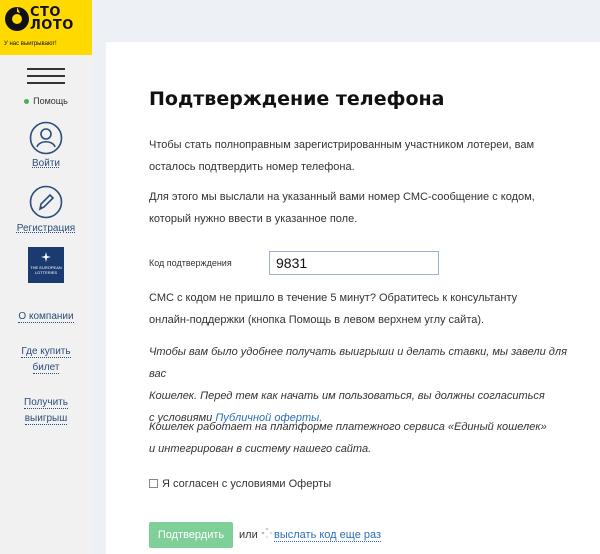 The height and width of the screenshot is (554, 600). Describe the element at coordinates (46, 138) in the screenshot. I see `user-icon` at that location.